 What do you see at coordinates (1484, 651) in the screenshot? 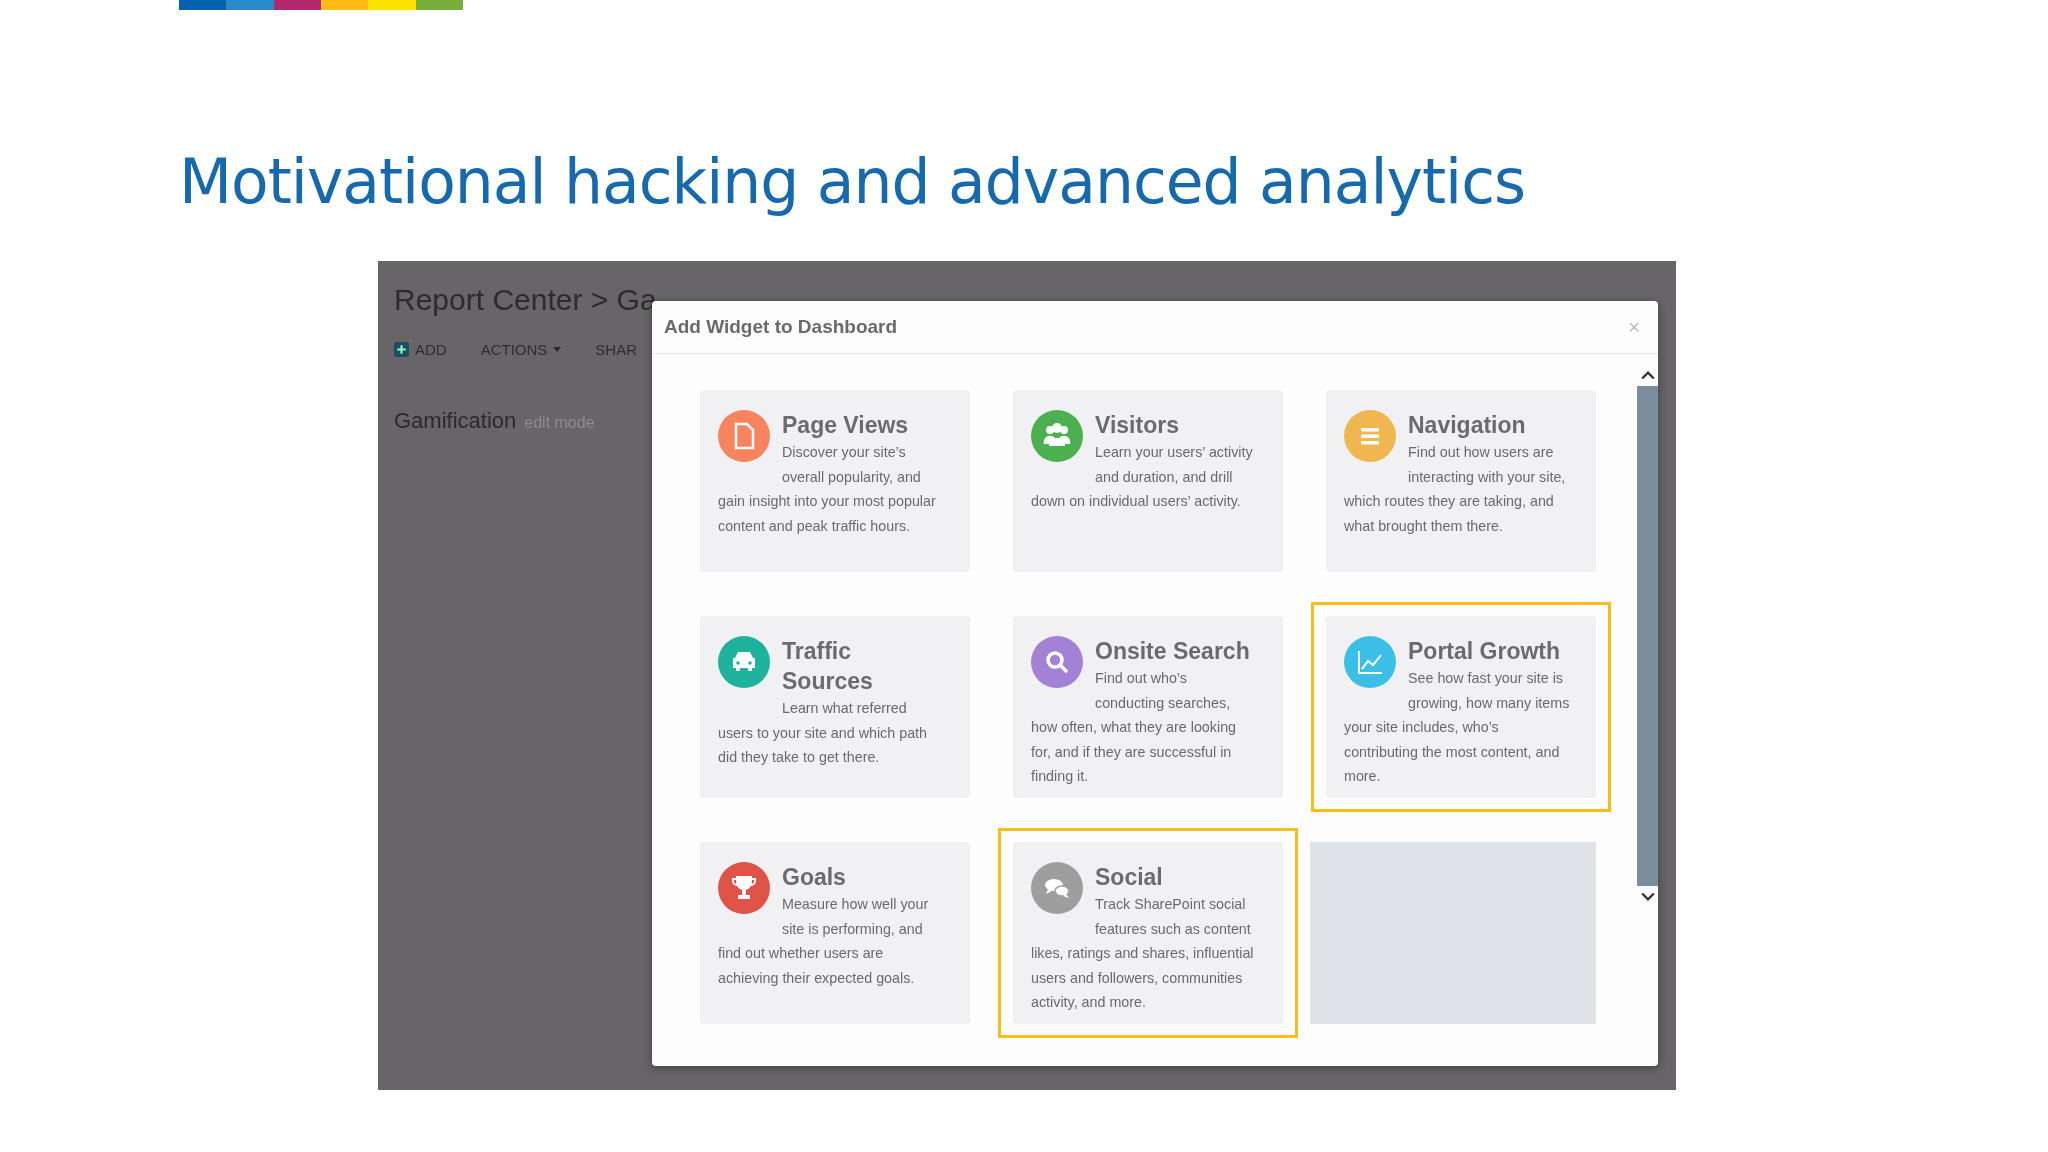
I see `widget-title: Portal Growth` at bounding box center [1484, 651].